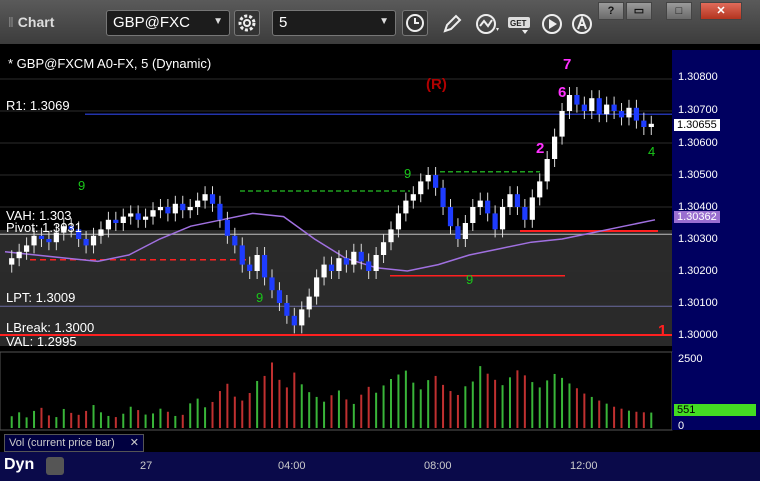  I want to click on symbol-input: GBP@FXC ▼, so click(168, 23).